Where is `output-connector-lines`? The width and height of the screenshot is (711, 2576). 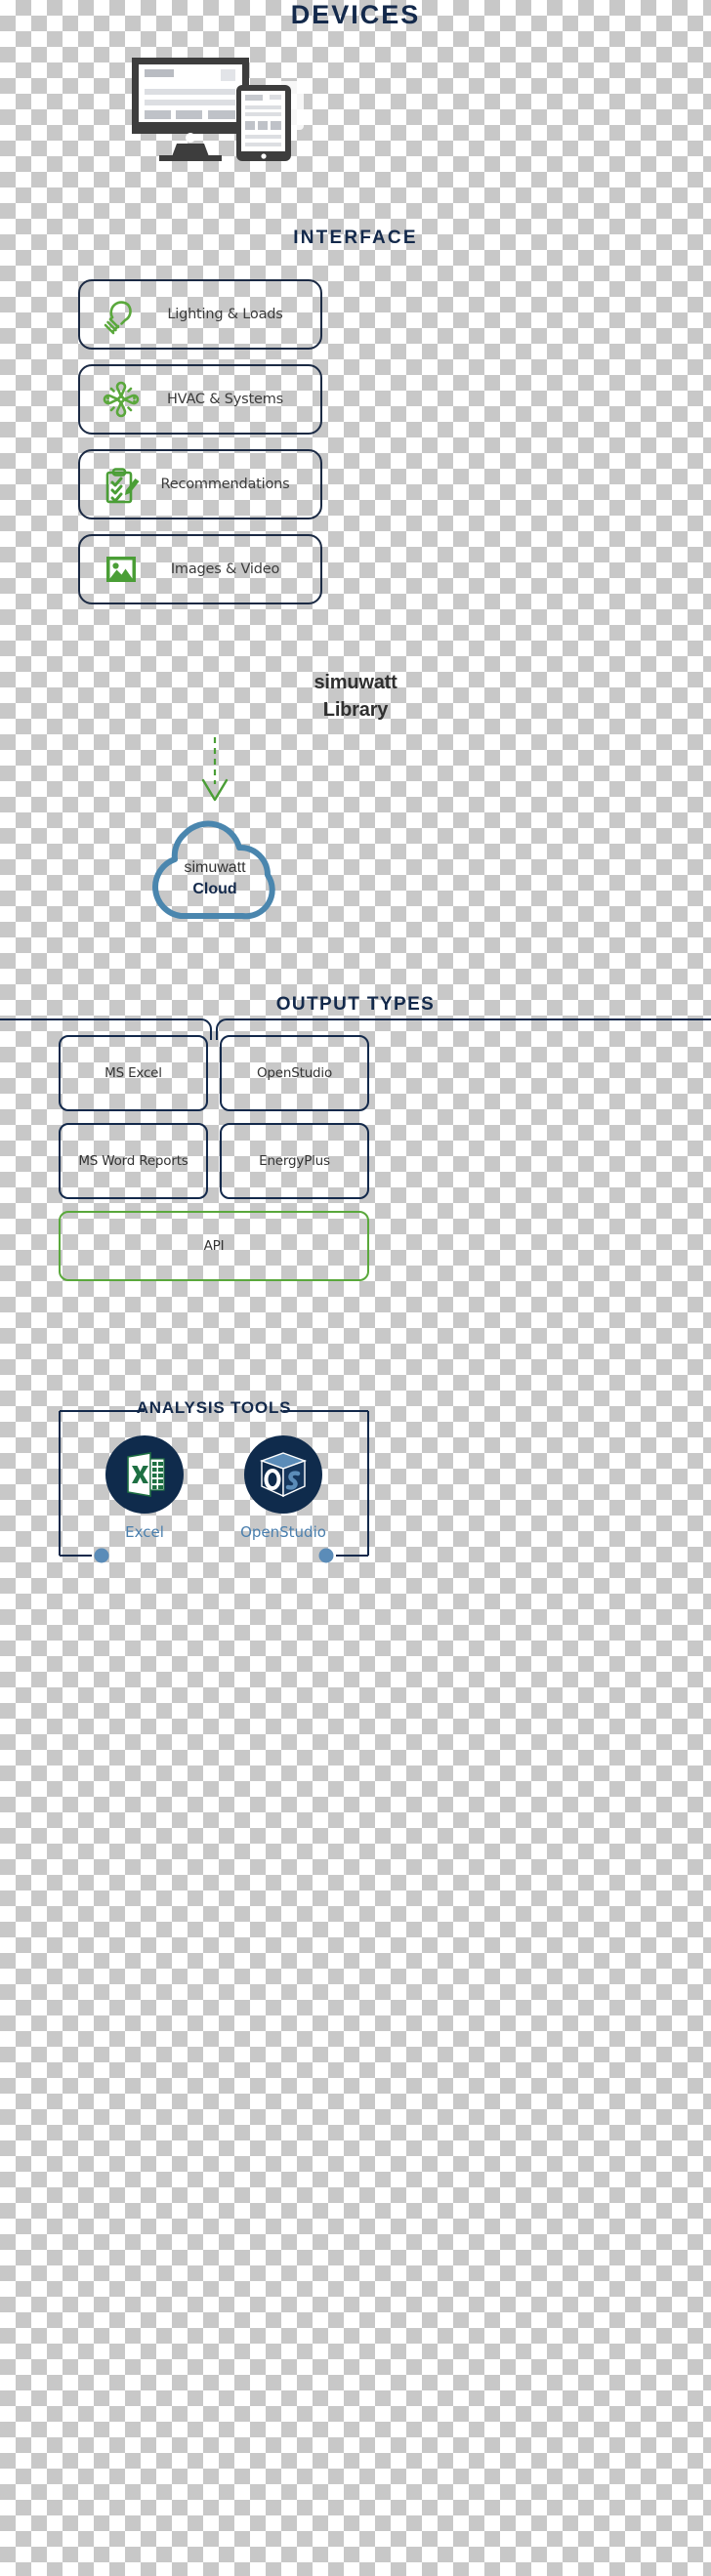
output-connector-lines is located at coordinates (355, 979).